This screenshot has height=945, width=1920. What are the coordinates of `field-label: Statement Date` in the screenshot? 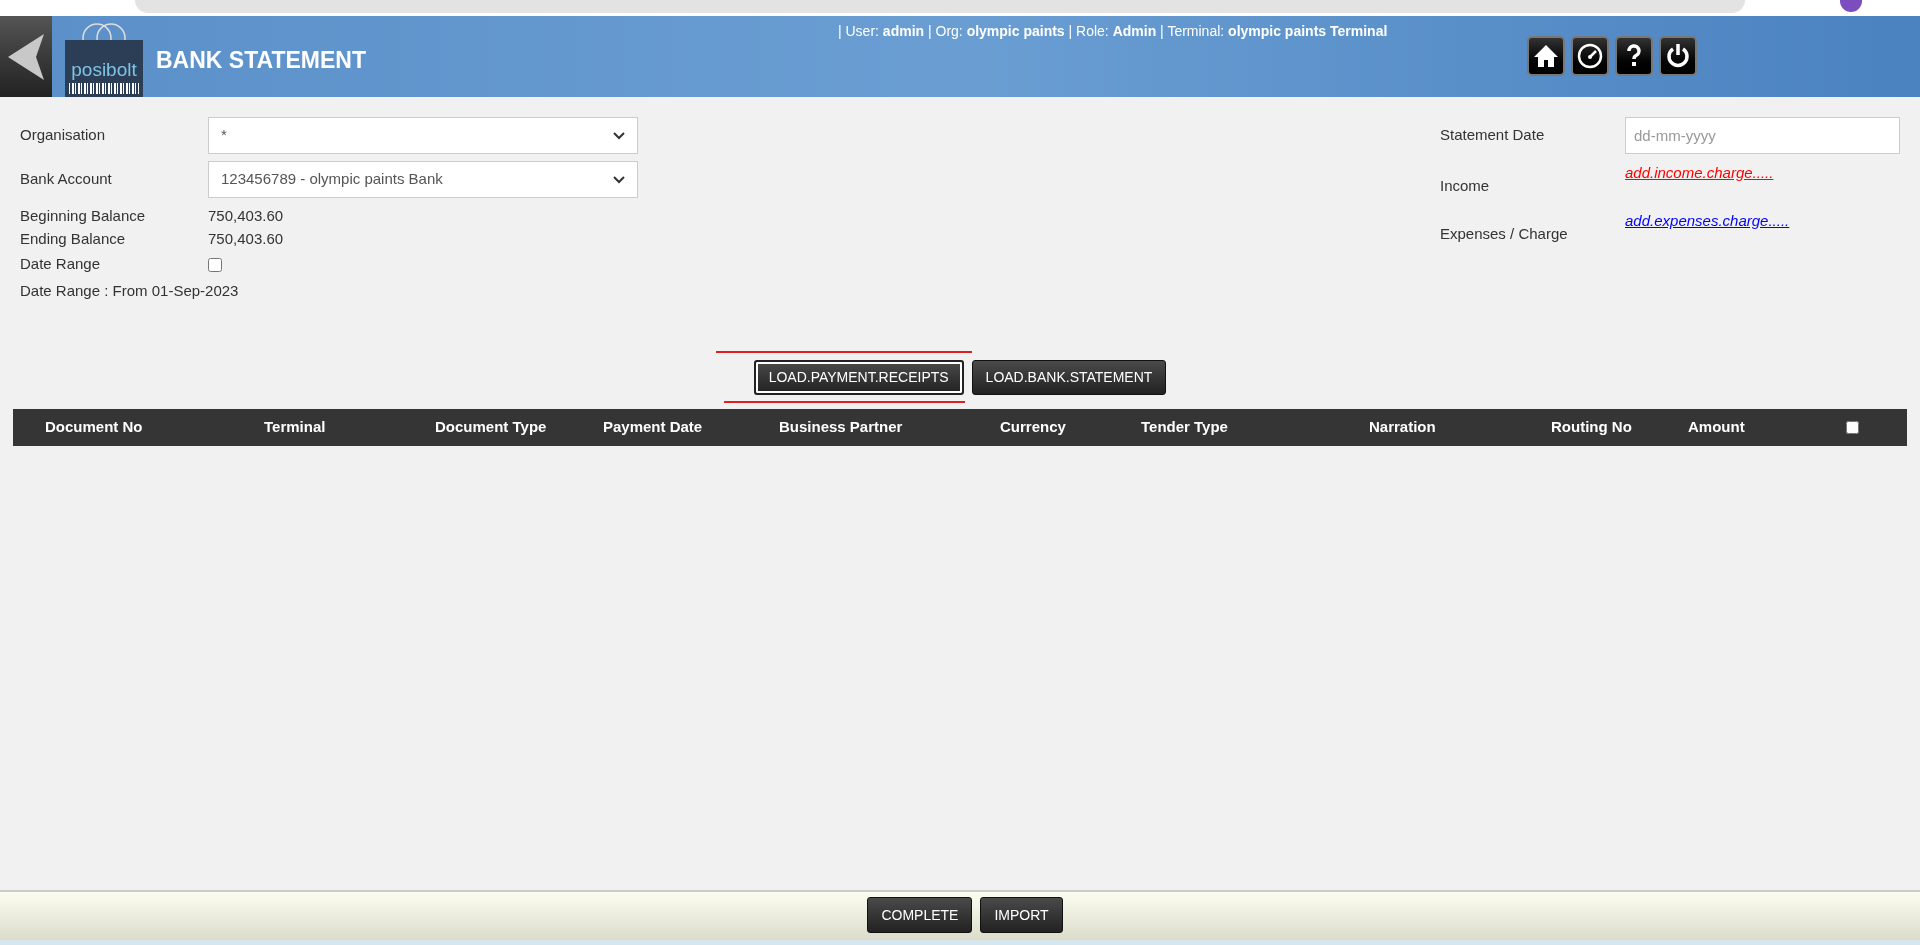 It's located at (1493, 135).